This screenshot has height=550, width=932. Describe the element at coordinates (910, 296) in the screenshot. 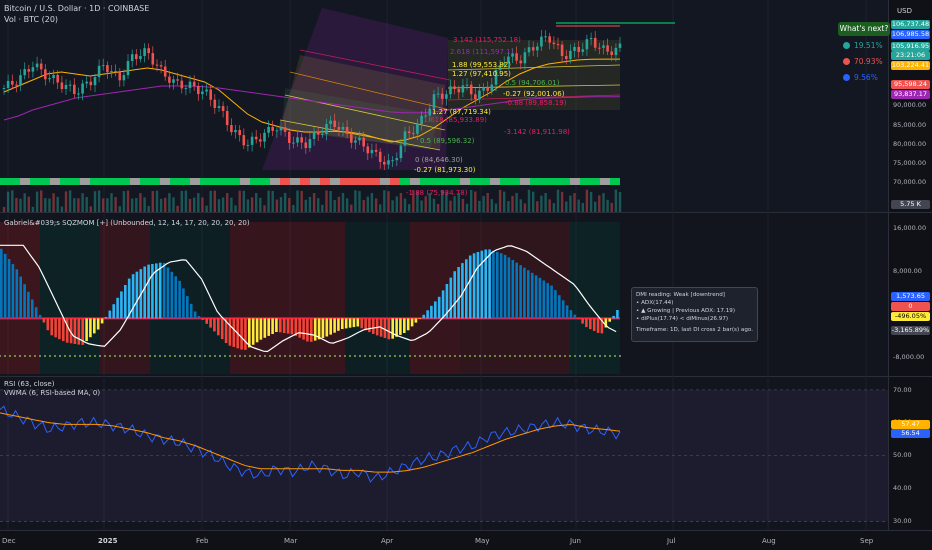

I see `sqzmom-tag: 1,573.65` at that location.